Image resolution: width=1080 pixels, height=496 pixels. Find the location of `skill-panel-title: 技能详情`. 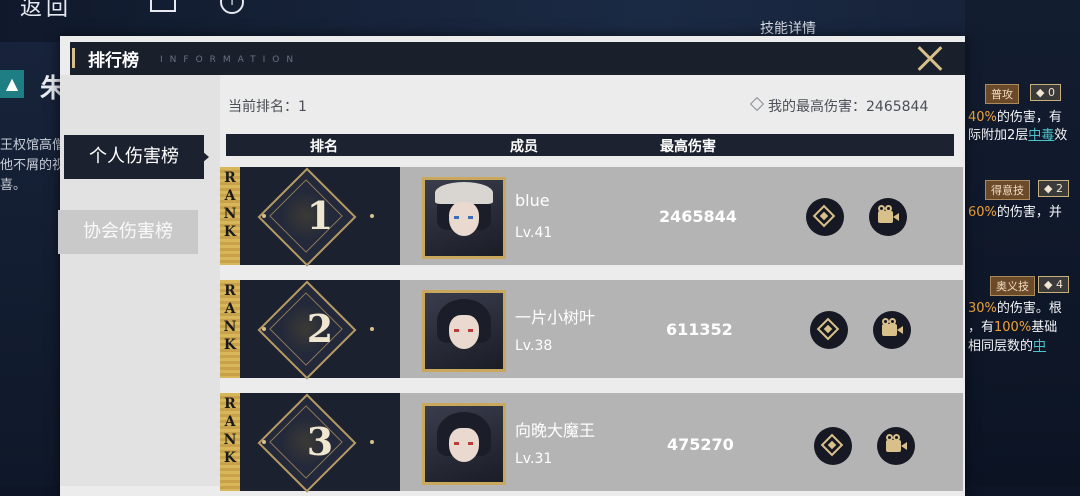

skill-panel-title: 技能详情 is located at coordinates (788, 29).